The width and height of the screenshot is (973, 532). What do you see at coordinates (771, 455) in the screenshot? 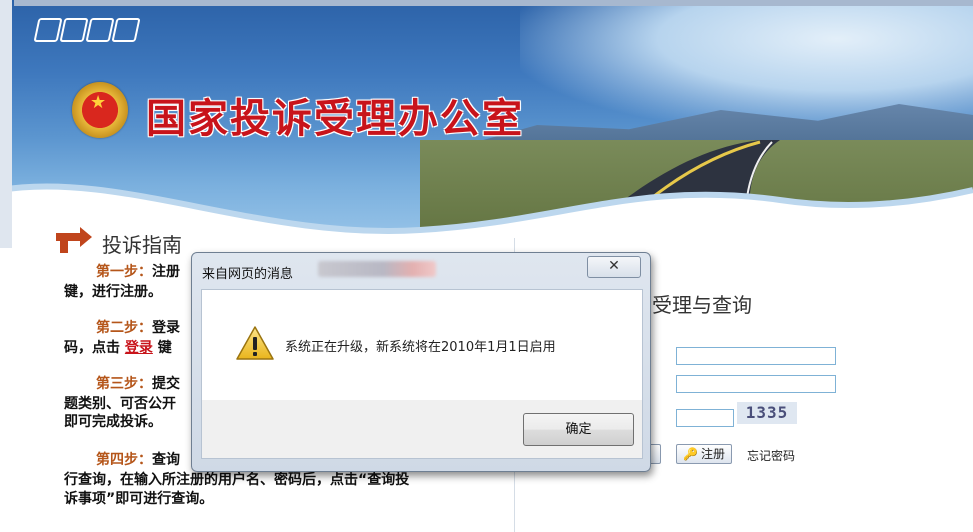
I see `forgot-password-link: 忘记密码` at bounding box center [771, 455].